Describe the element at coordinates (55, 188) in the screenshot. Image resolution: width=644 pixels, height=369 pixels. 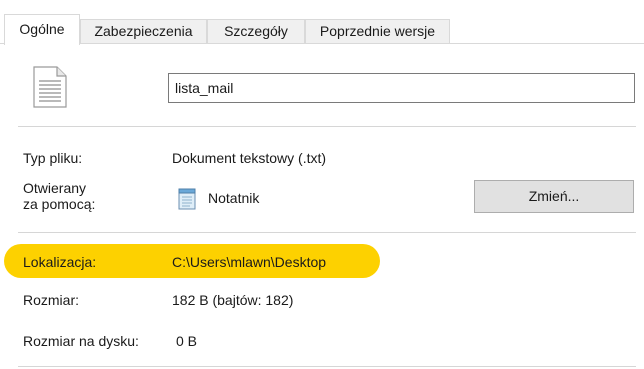
I see `opens-with-label-line1: Otwierany` at that location.